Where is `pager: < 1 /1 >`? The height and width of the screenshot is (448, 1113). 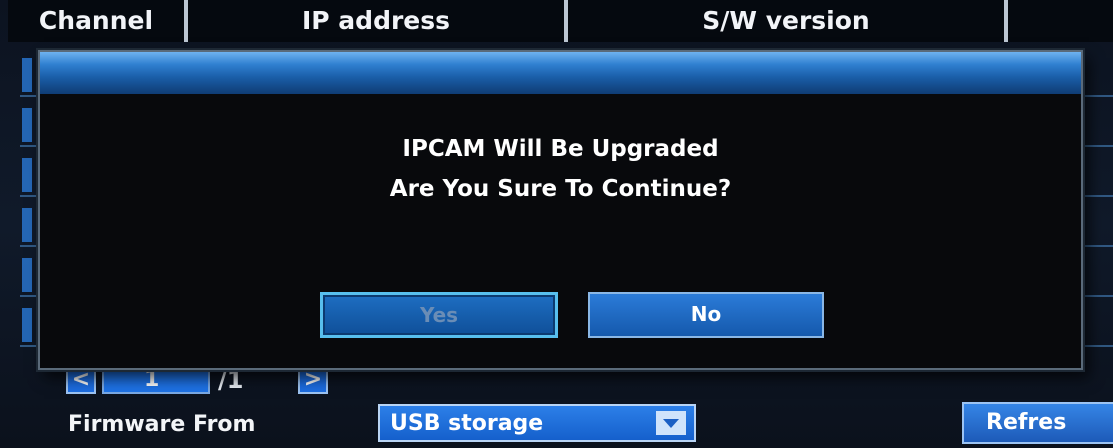
pager: < 1 /1 > is located at coordinates (197, 380).